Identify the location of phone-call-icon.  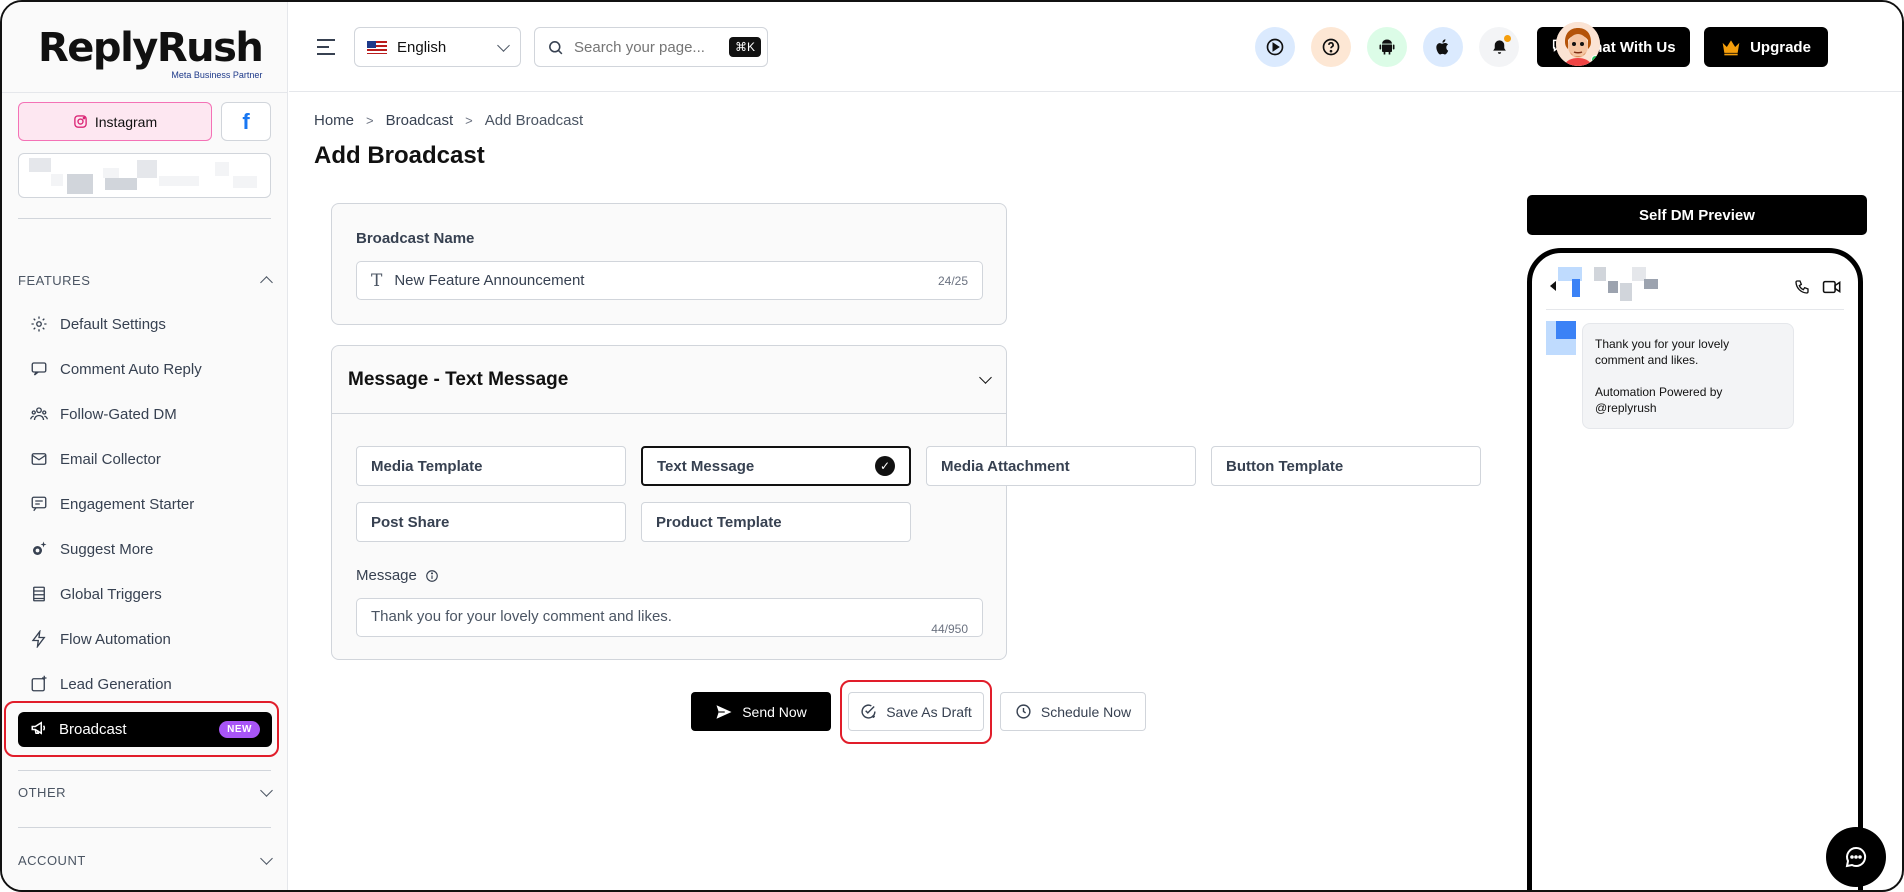
(1802, 287).